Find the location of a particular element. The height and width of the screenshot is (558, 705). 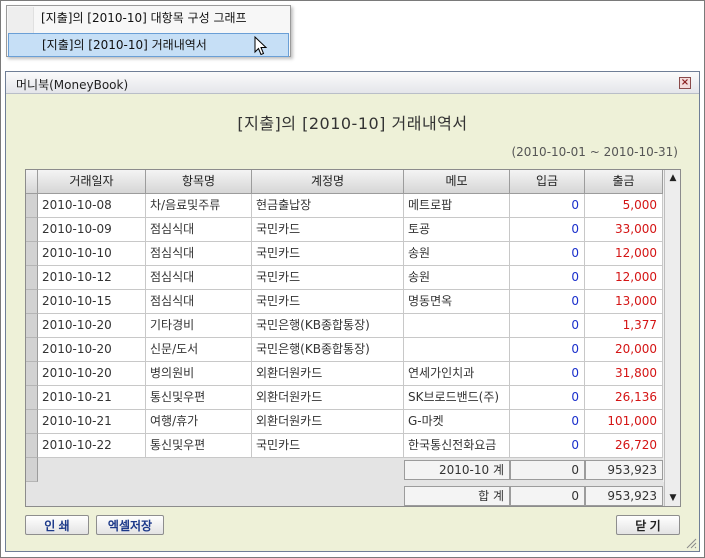

print-button: 인 쇄 is located at coordinates (57, 525).